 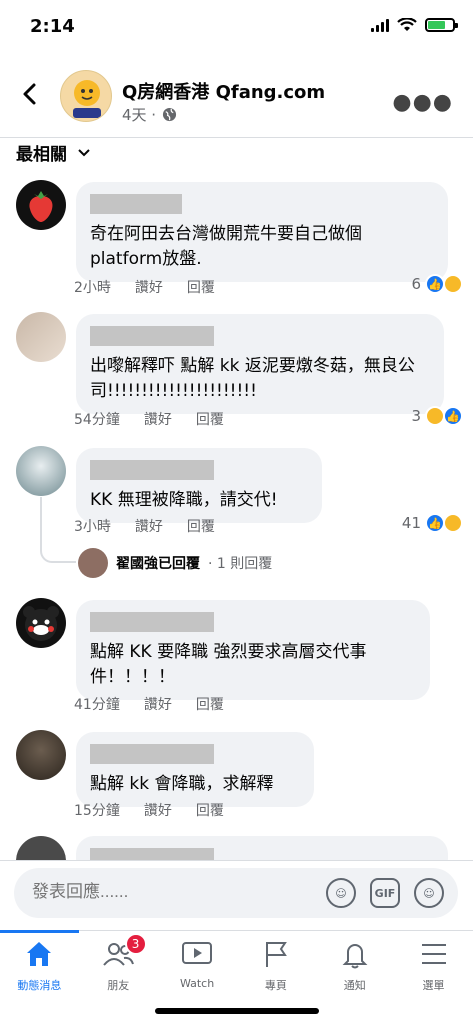 I want to click on comment-time: 15分鐘, so click(x=97, y=811).